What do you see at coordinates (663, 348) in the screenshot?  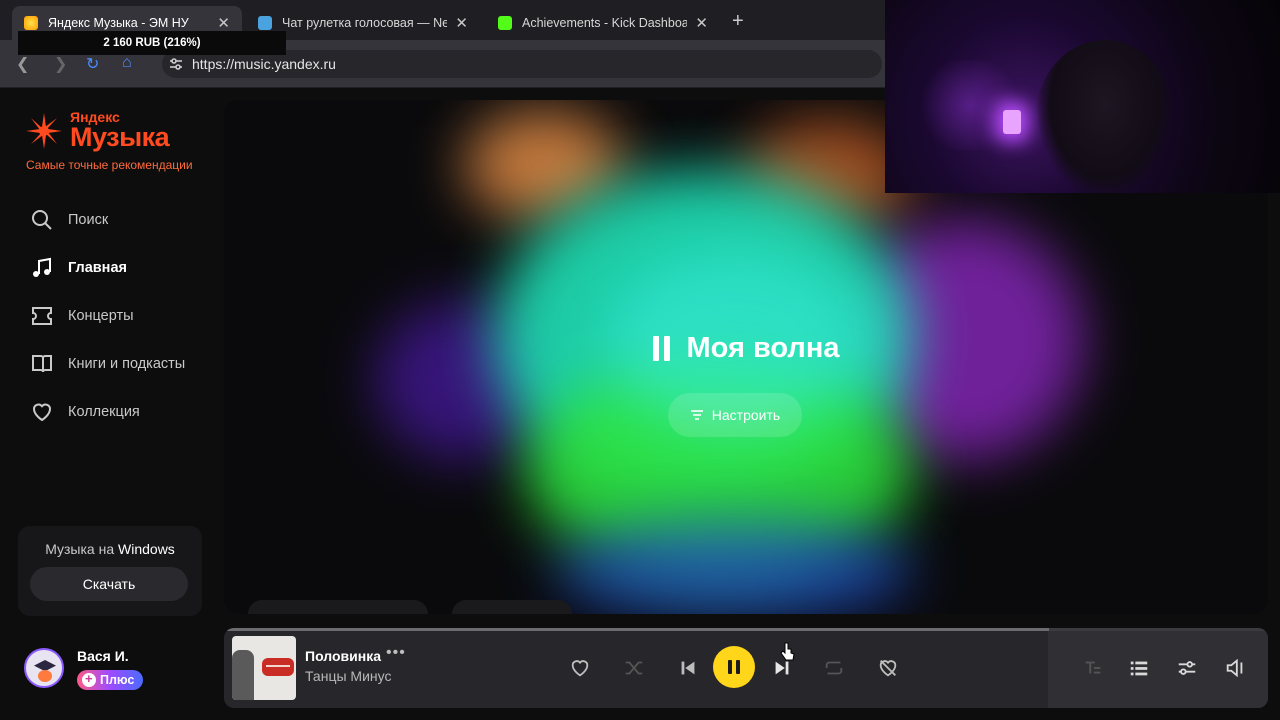 I see `pause-icon` at bounding box center [663, 348].